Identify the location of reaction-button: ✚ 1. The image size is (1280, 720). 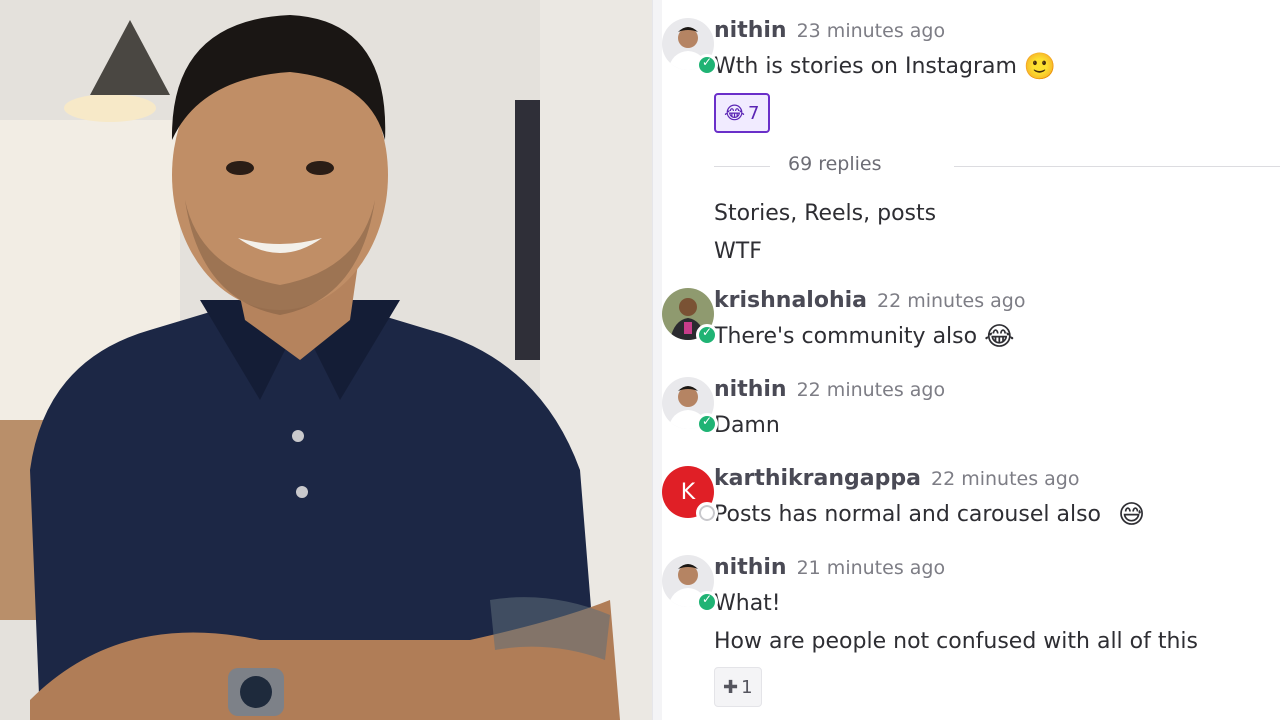
(738, 687).